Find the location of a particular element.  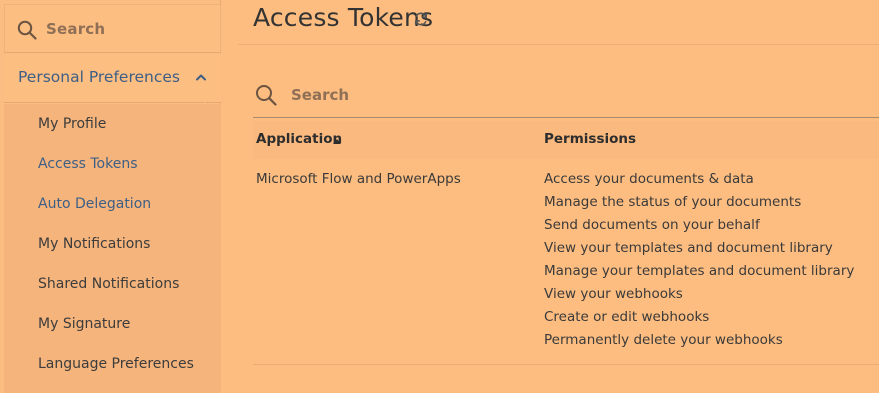

application-name: Microsoft Flow and PowerApps is located at coordinates (358, 179).